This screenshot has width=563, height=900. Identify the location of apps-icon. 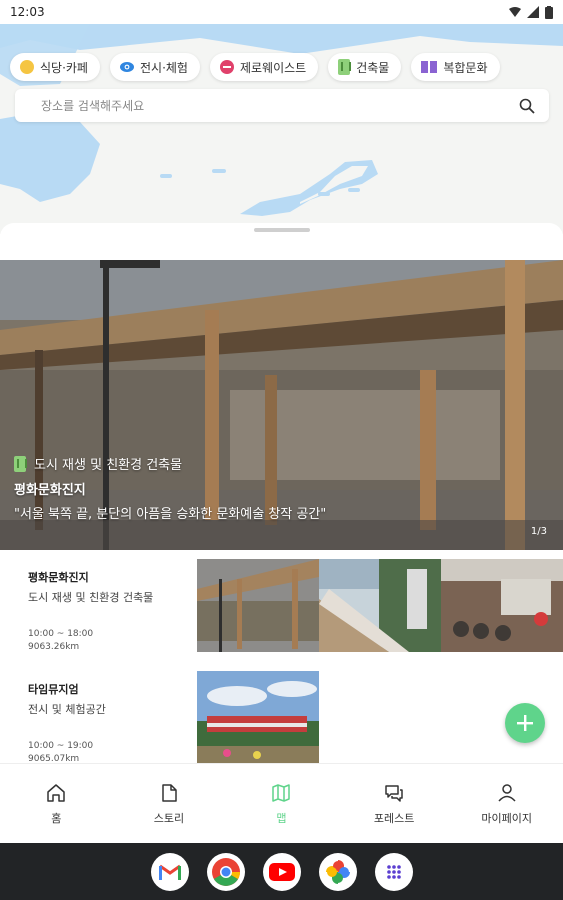
(393, 871).